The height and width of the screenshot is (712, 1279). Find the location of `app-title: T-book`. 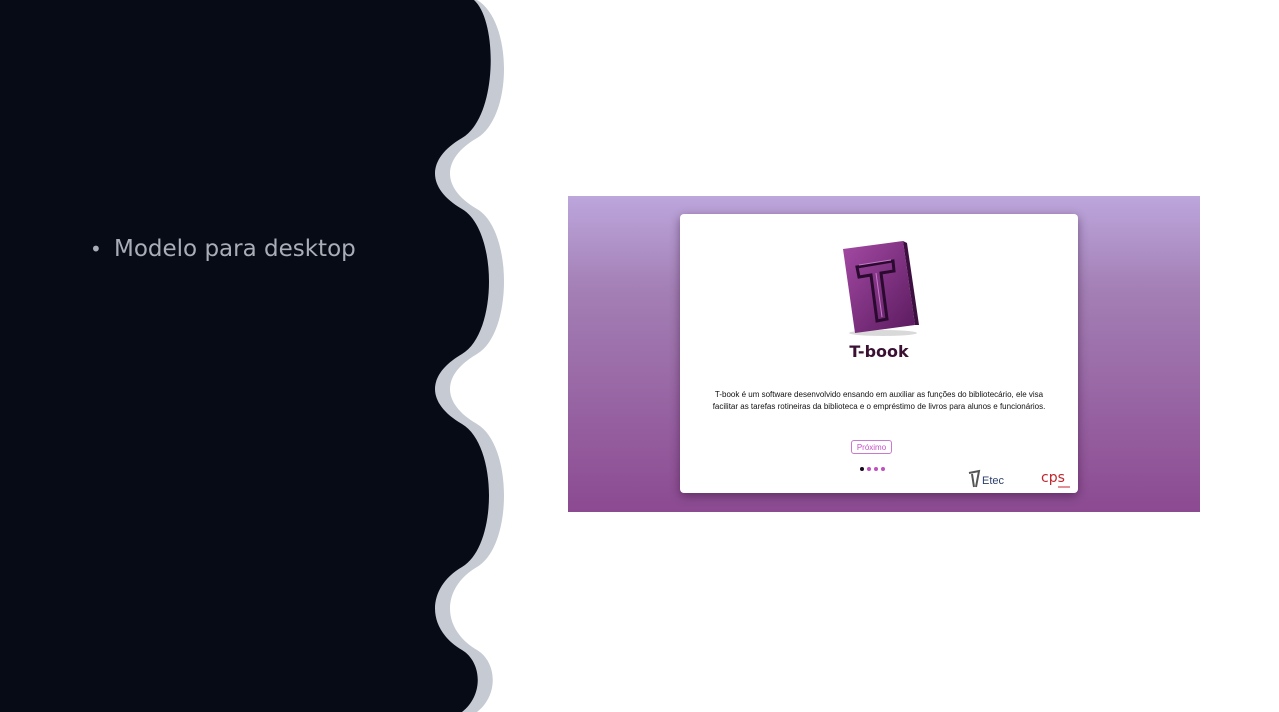

app-title: T-book is located at coordinates (879, 351).